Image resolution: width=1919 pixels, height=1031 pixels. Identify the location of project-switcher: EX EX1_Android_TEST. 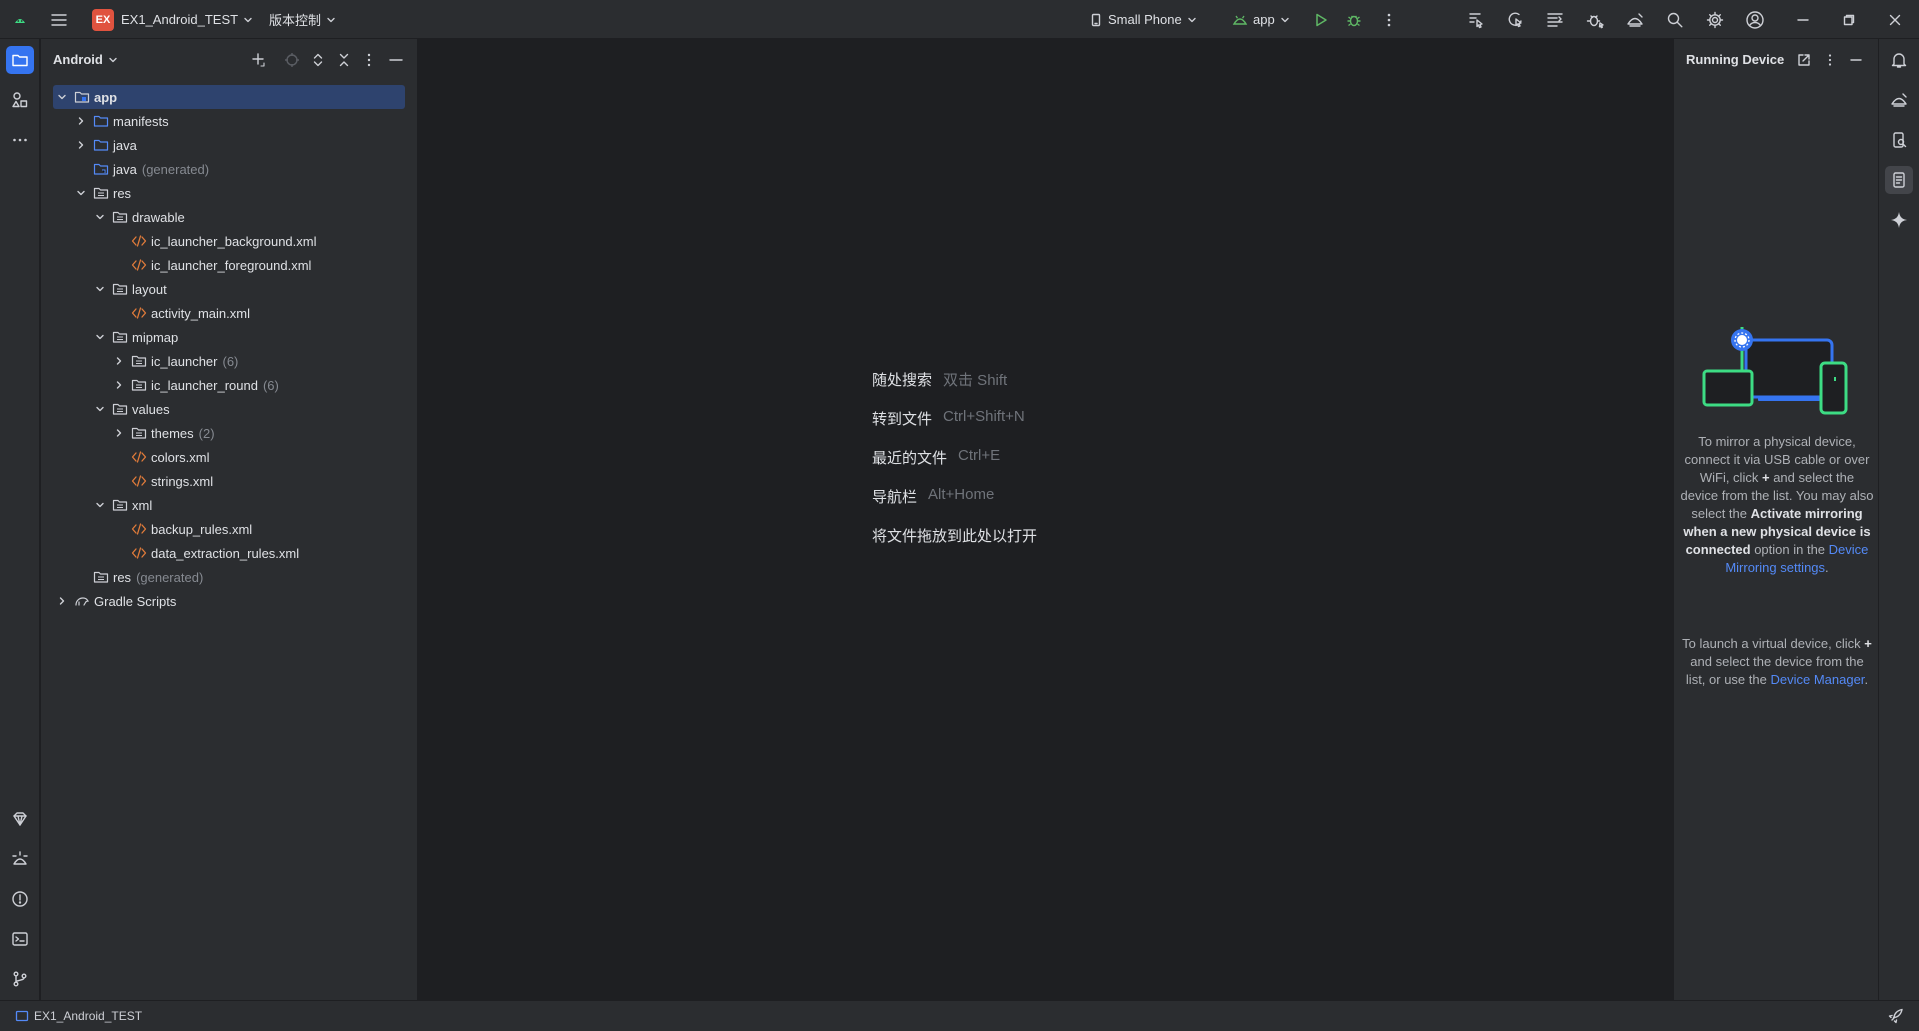
(172, 19).